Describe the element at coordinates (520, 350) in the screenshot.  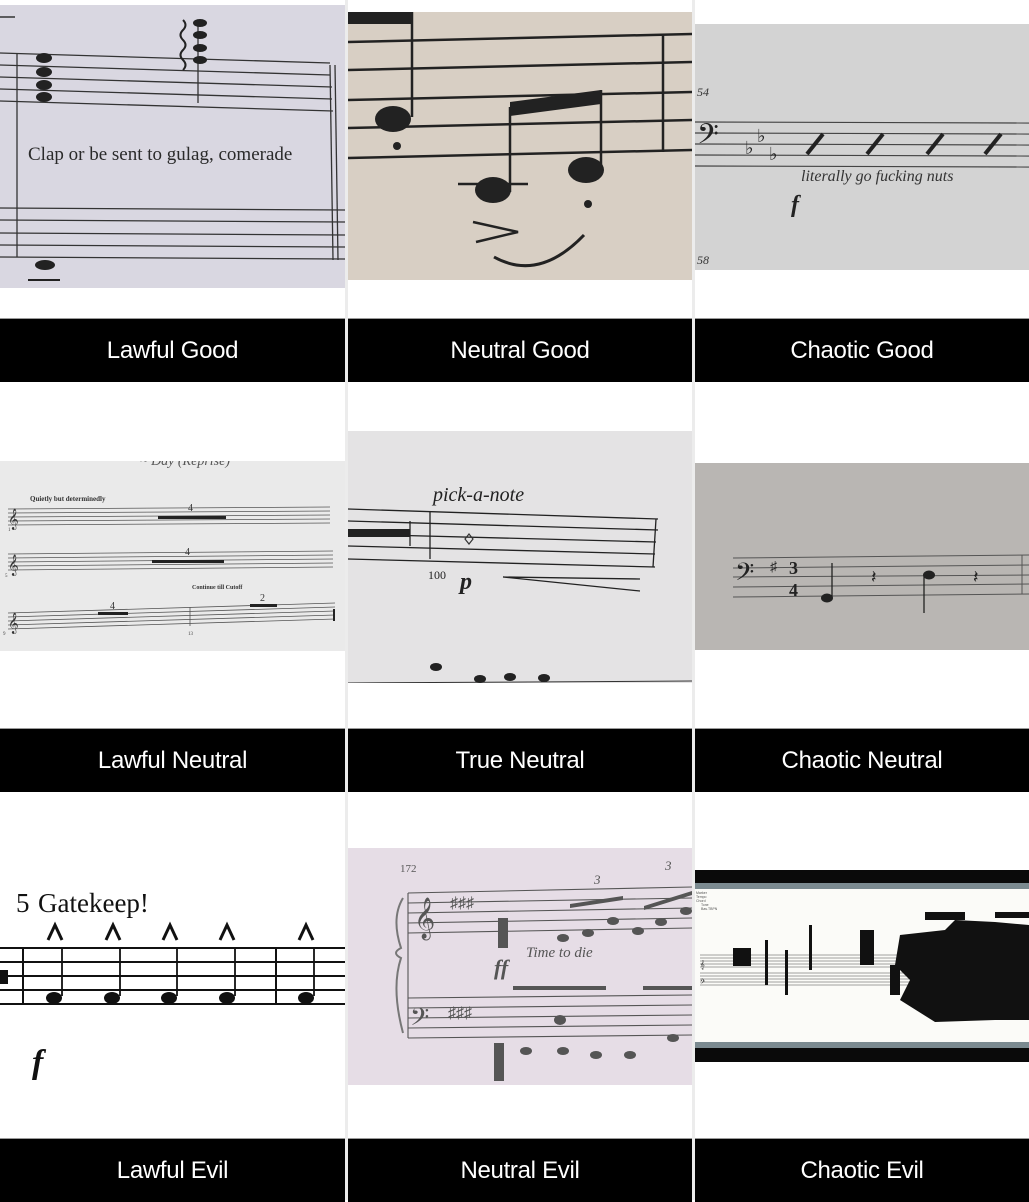
I see `label-neutral-good: Neutral Good` at that location.